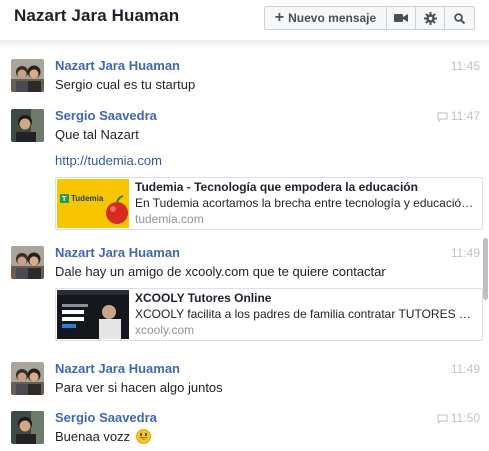 The height and width of the screenshot is (451, 489). I want to click on link-preview-domain: tudemia.com, so click(169, 219).